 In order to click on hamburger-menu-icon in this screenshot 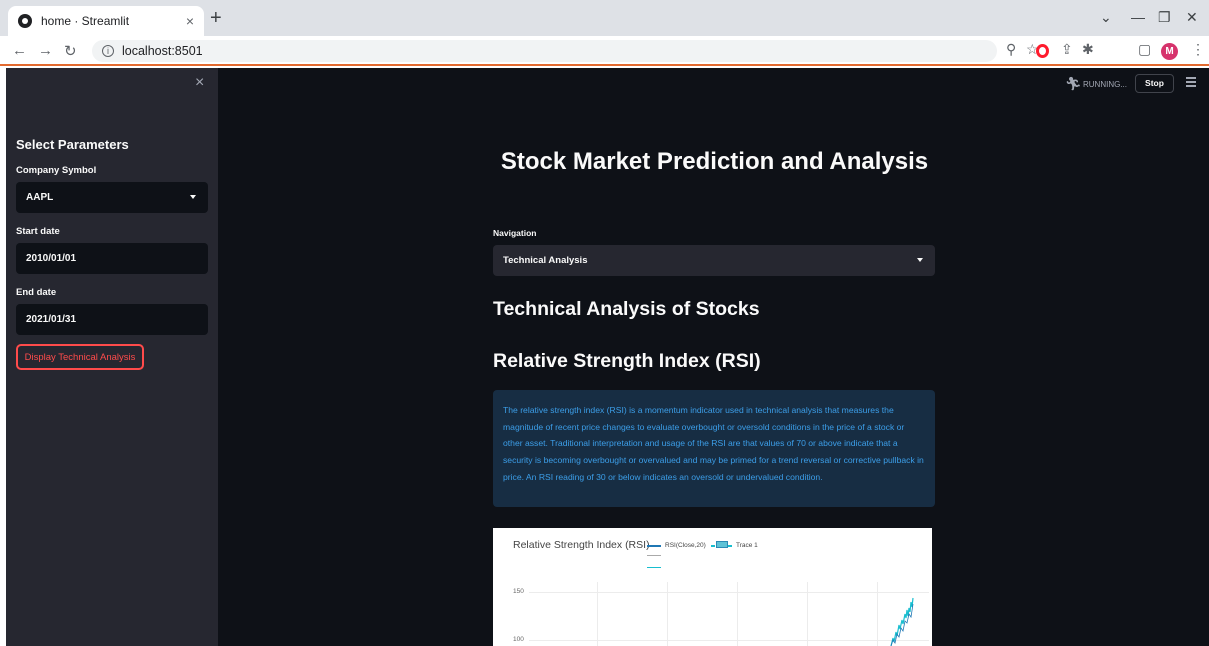, I will do `click(1191, 82)`.